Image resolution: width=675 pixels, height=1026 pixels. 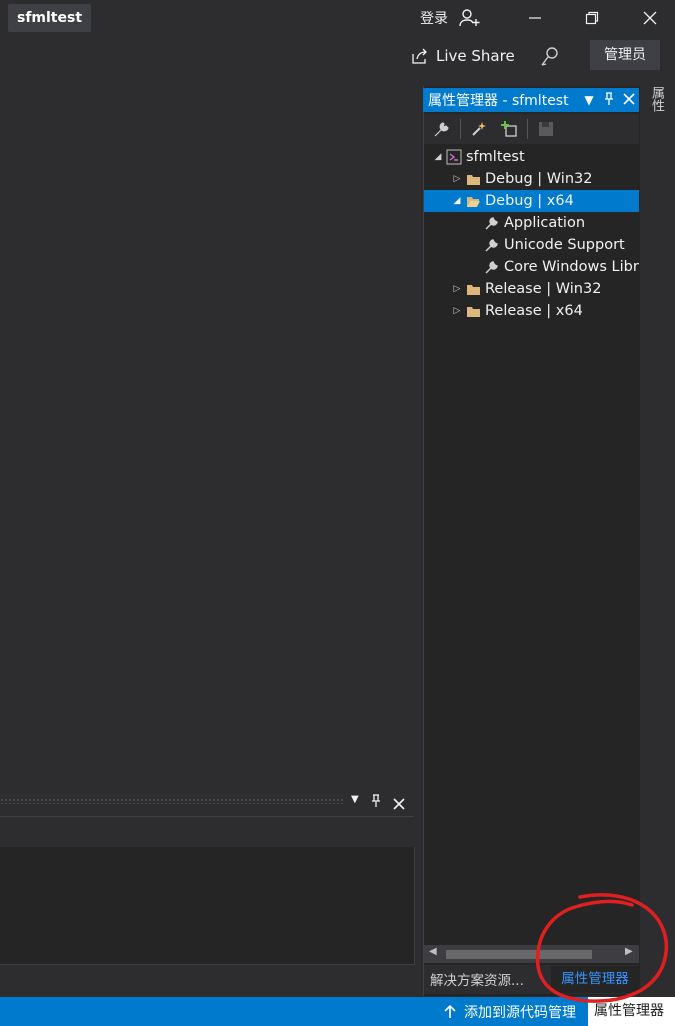 What do you see at coordinates (454, 157) in the screenshot?
I see `project-icon` at bounding box center [454, 157].